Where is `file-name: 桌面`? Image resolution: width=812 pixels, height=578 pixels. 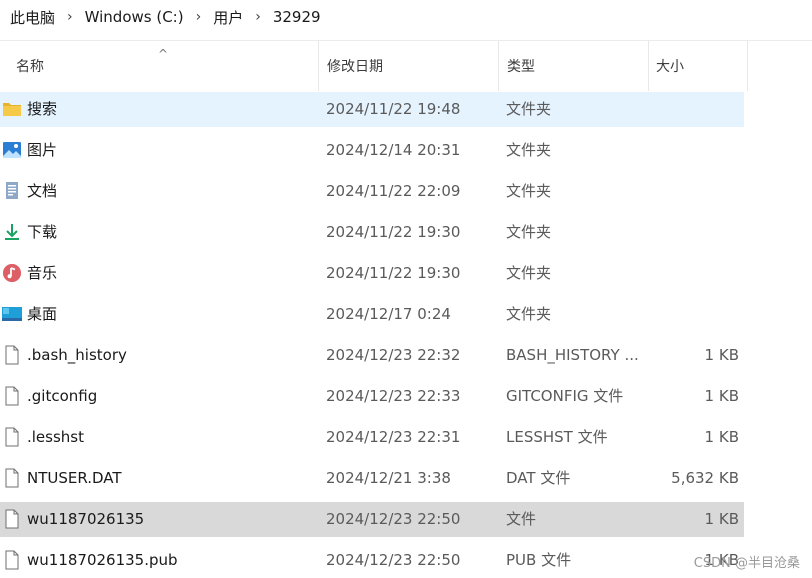 file-name: 桌面 is located at coordinates (42, 314).